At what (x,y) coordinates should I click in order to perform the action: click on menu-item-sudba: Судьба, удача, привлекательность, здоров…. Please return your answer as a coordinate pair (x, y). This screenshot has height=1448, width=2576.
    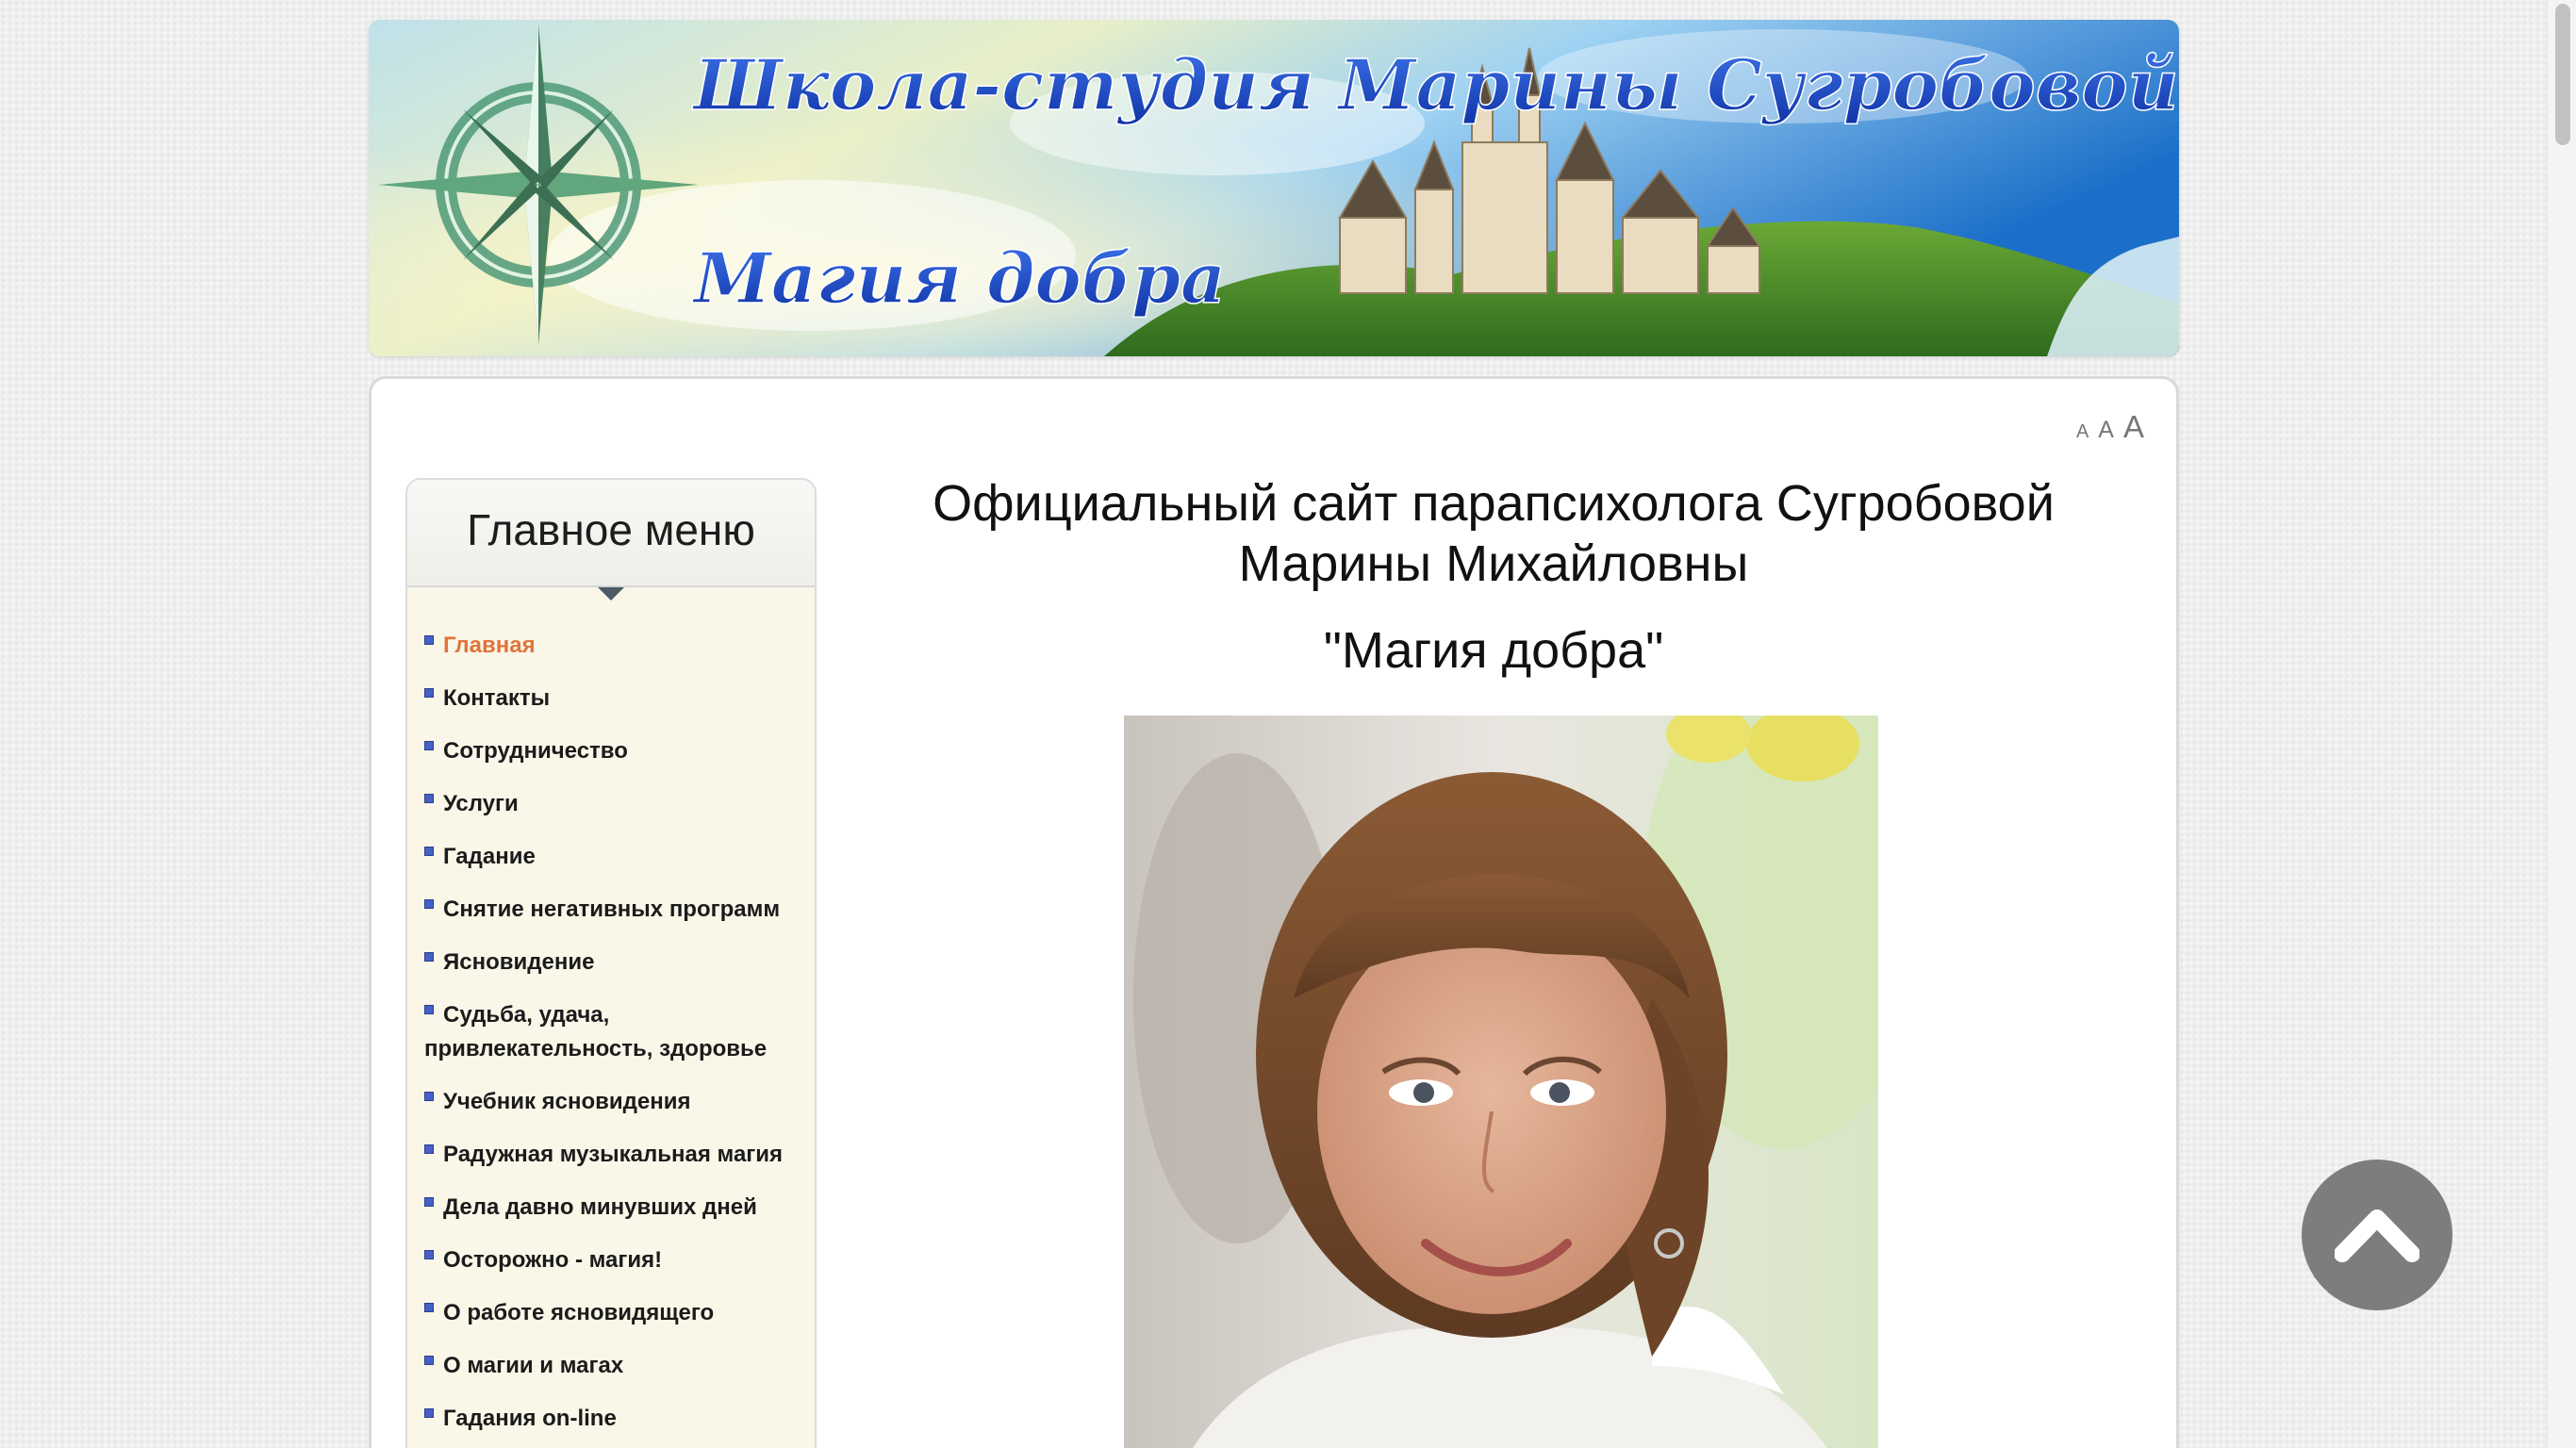
    Looking at the image, I should click on (611, 1032).